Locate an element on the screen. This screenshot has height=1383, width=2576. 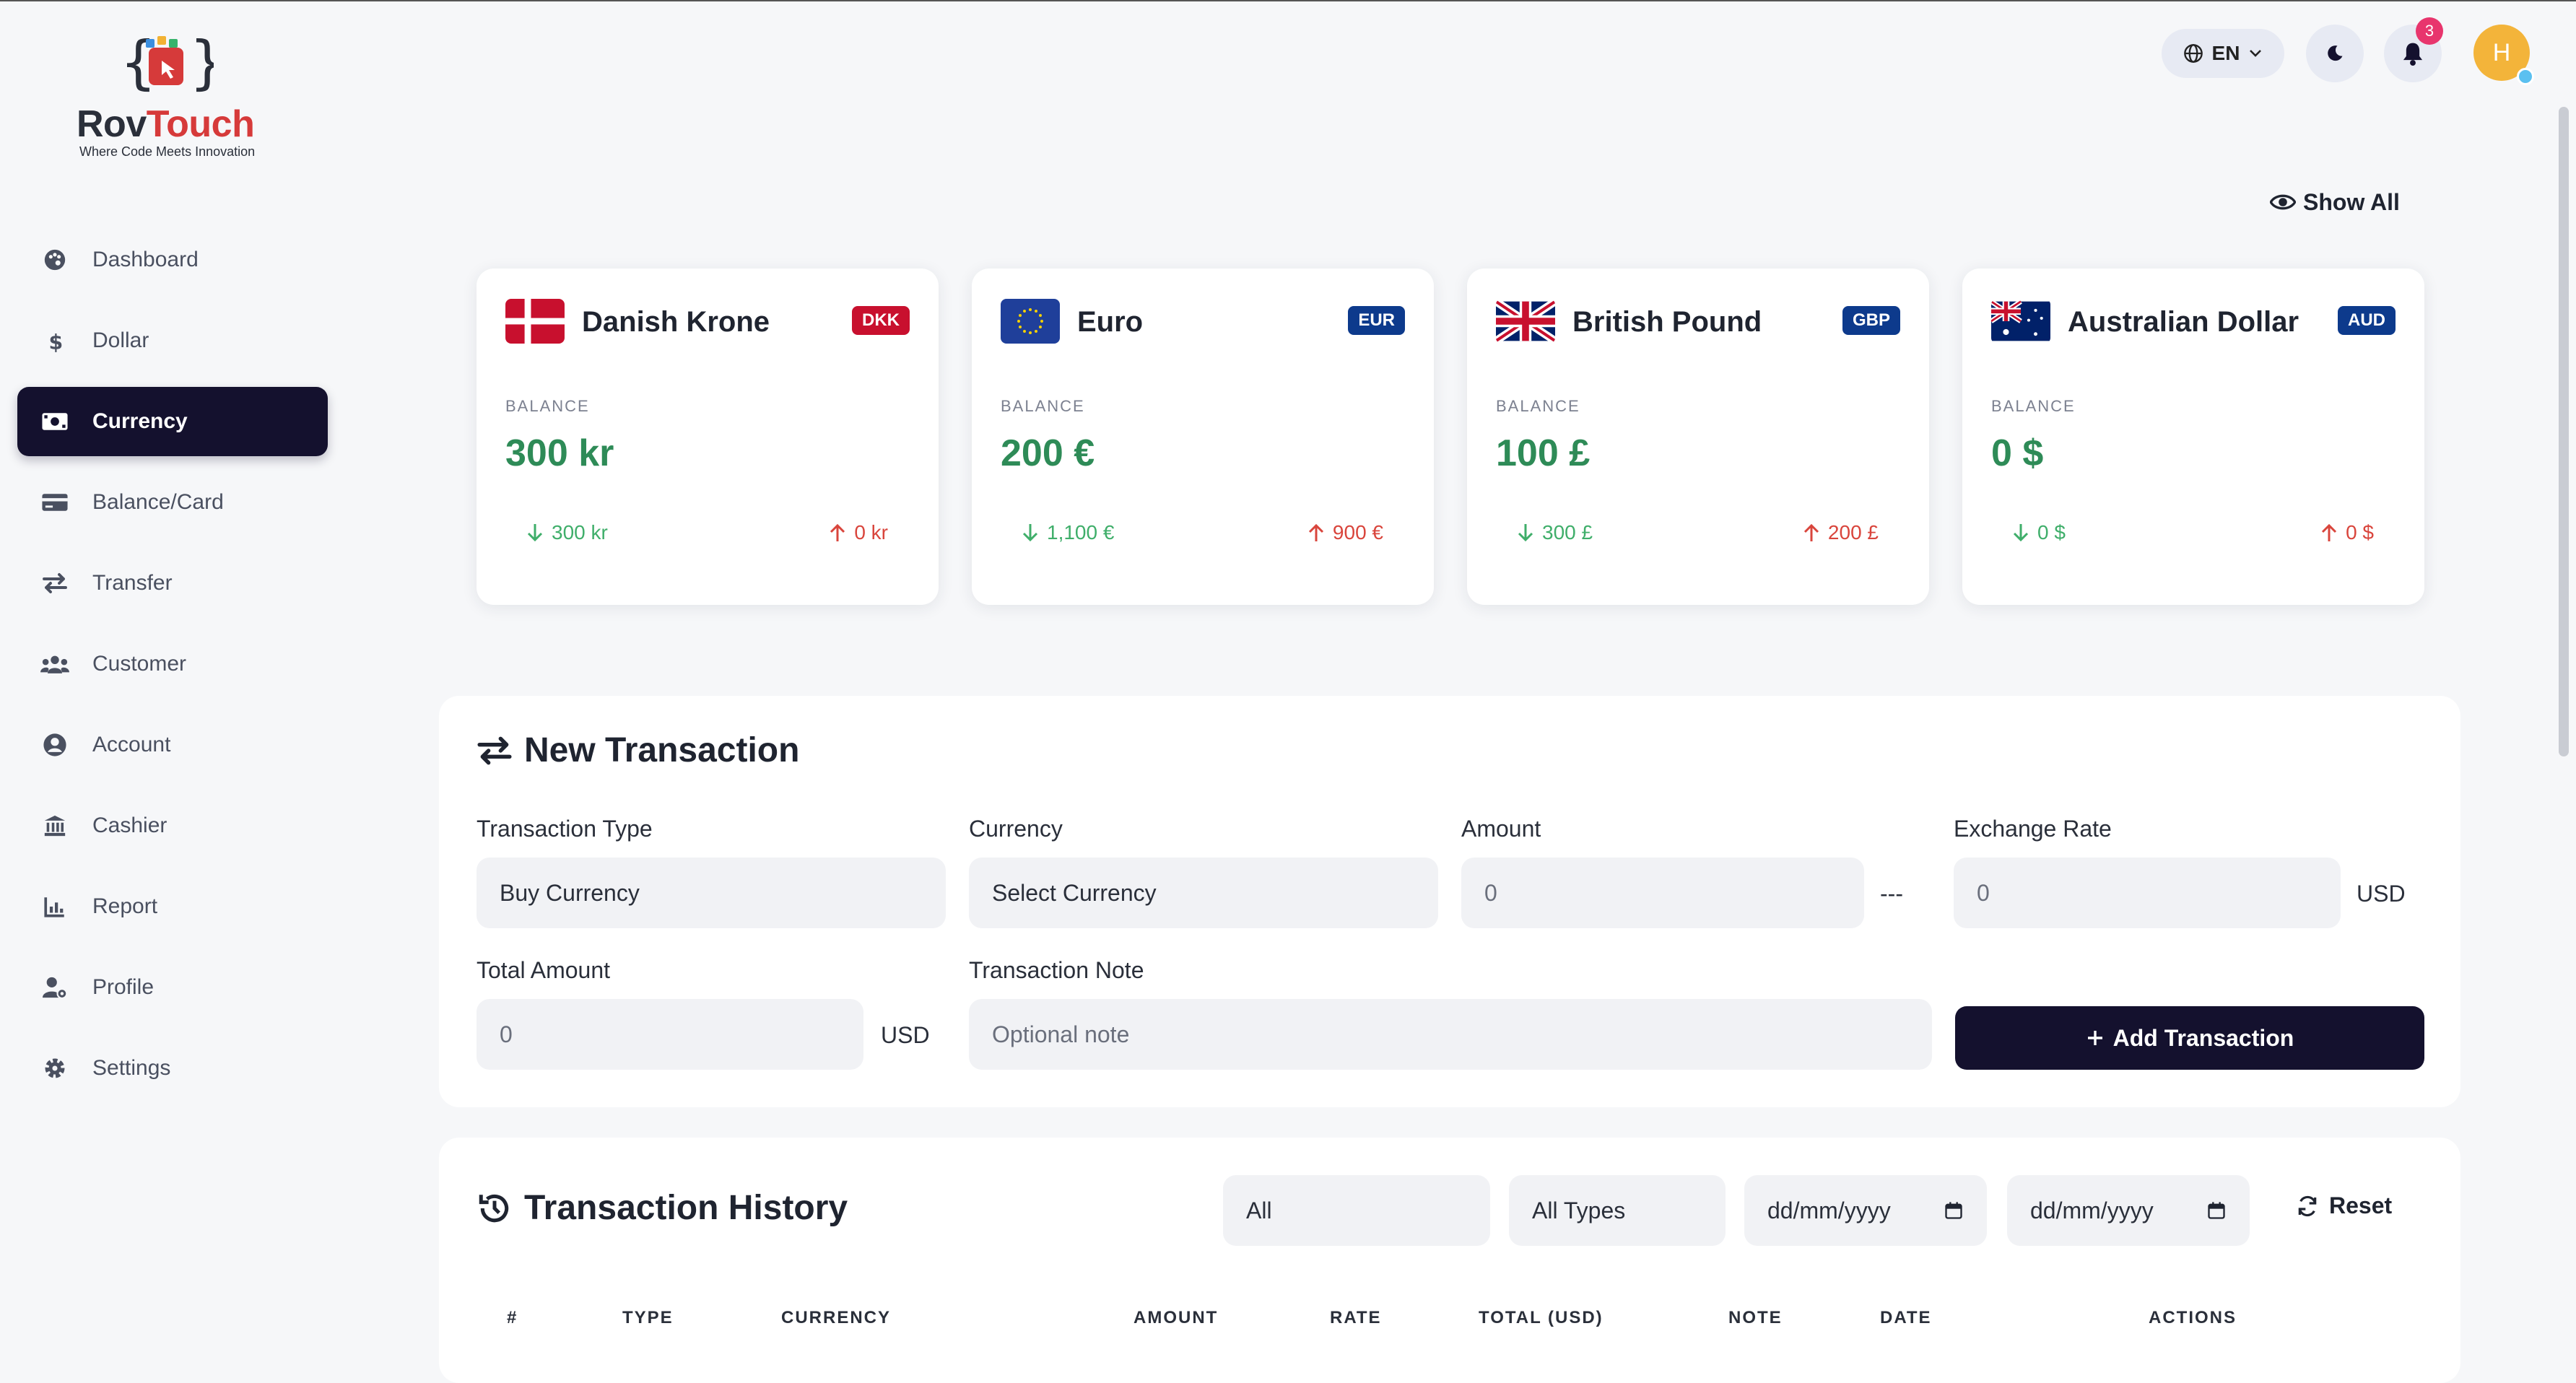
sidebar-item-label: Transfer is located at coordinates (132, 583).